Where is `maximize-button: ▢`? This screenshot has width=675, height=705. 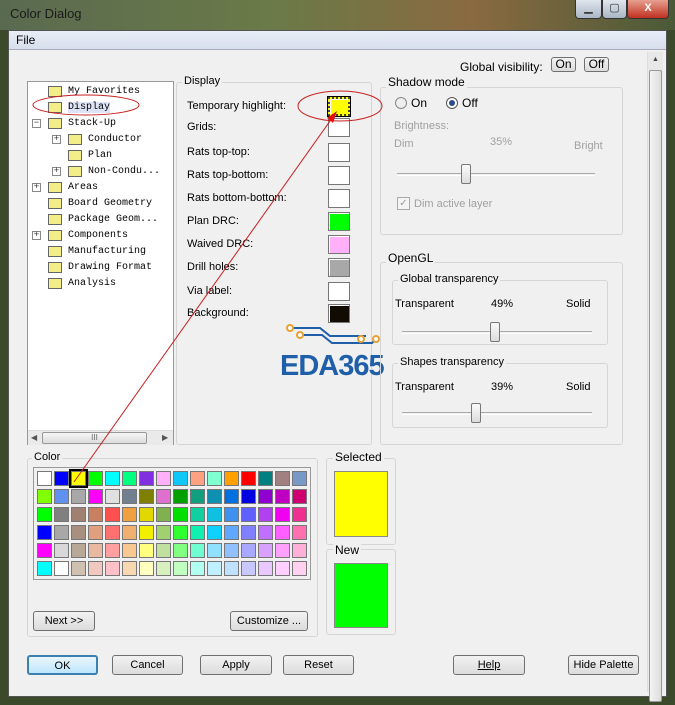 maximize-button: ▢ is located at coordinates (614, 9).